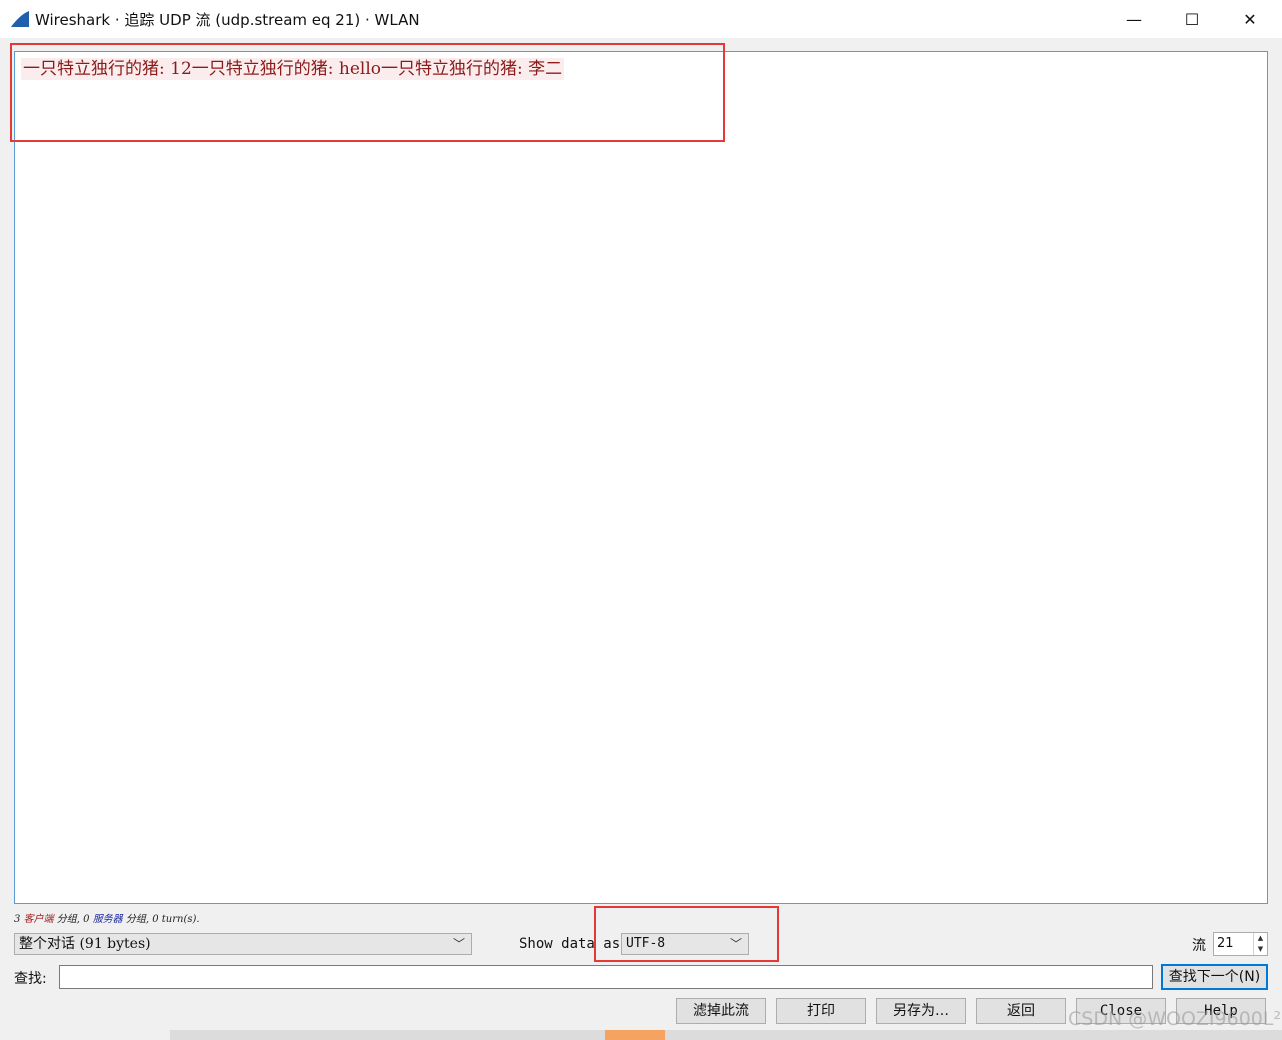  I want to click on find-next-button: 查找下一个(N), so click(1214, 977).